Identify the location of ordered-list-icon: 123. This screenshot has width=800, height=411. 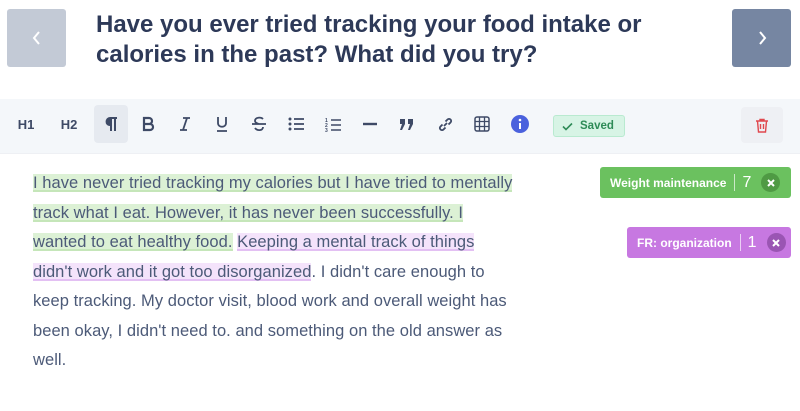
(333, 125).